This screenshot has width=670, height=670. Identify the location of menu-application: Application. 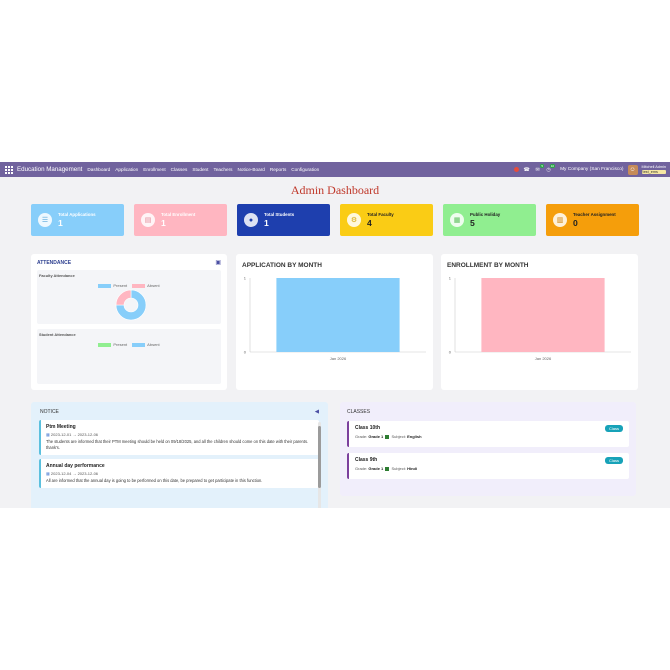
(126, 169).